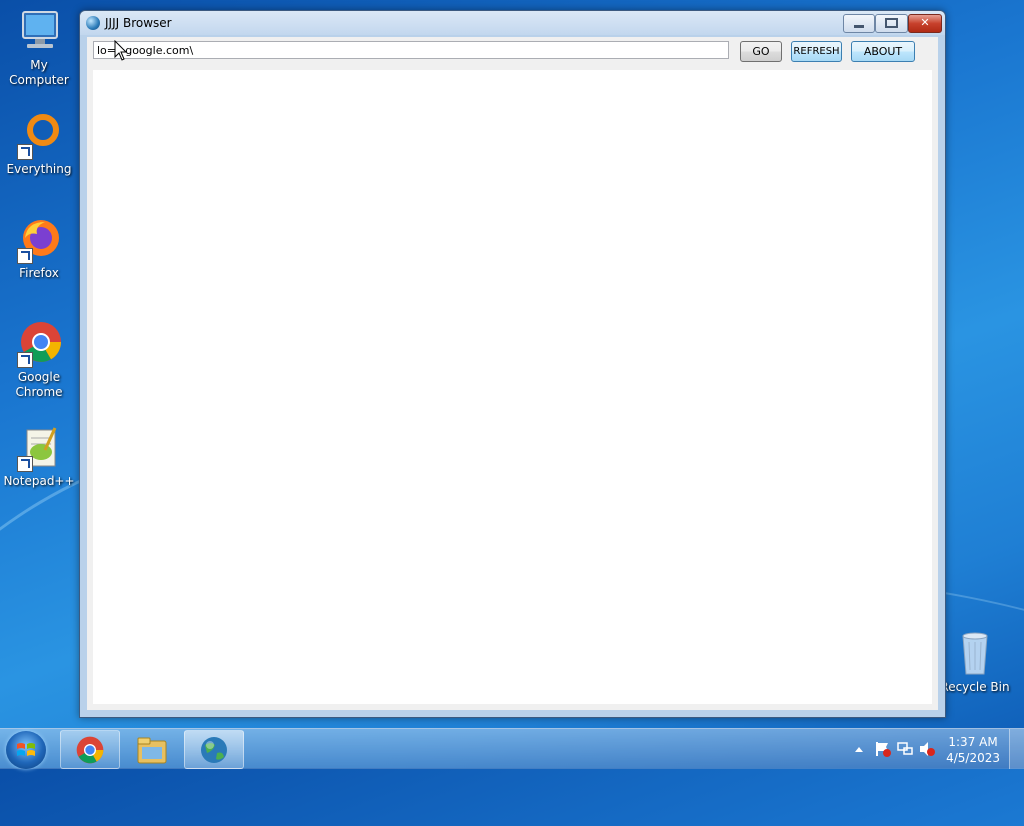 The width and height of the screenshot is (1024, 826). What do you see at coordinates (39, 481) in the screenshot?
I see `desktop-icon-label: Notepad++` at bounding box center [39, 481].